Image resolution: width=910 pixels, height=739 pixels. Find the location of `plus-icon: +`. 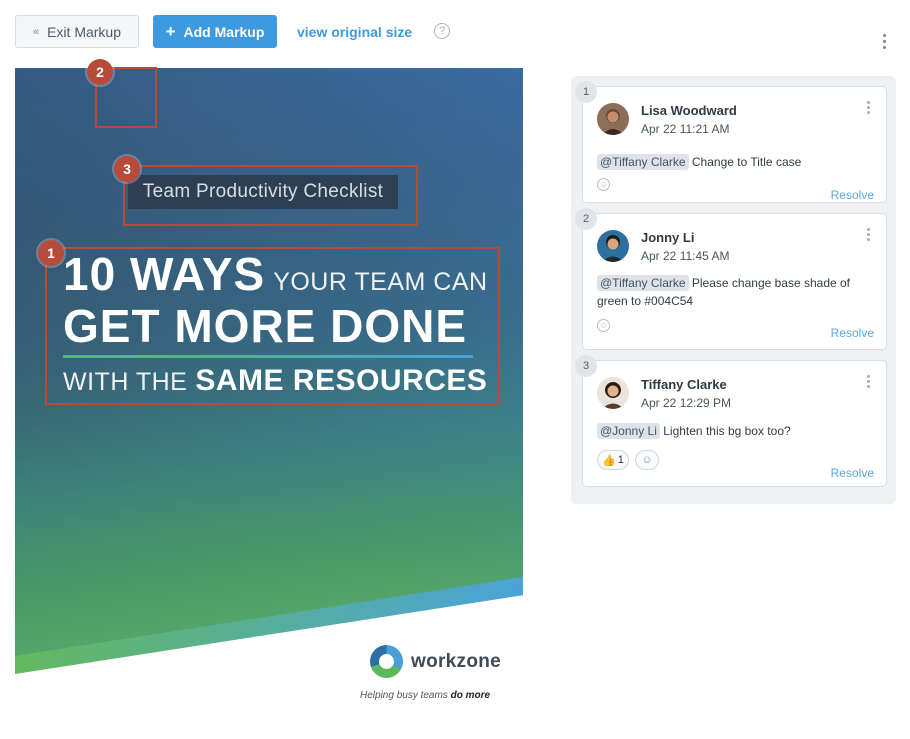

plus-icon: + is located at coordinates (170, 31).